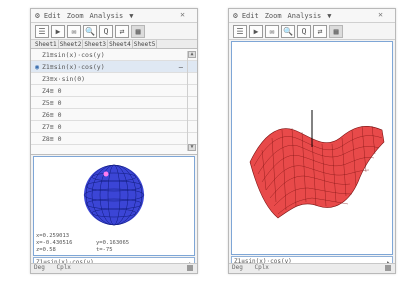 Image resolution: width=398 pixels, height=282 pixels. Describe the element at coordinates (52, 102) in the screenshot. I see `equation-text: Z5≡ 0` at that location.